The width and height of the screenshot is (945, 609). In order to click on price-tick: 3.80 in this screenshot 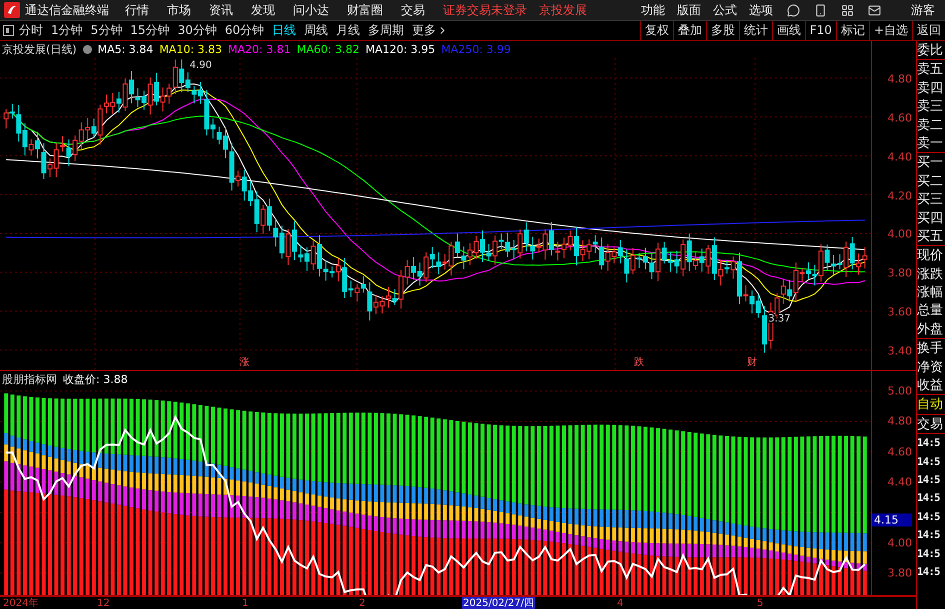, I will do `click(900, 273)`.